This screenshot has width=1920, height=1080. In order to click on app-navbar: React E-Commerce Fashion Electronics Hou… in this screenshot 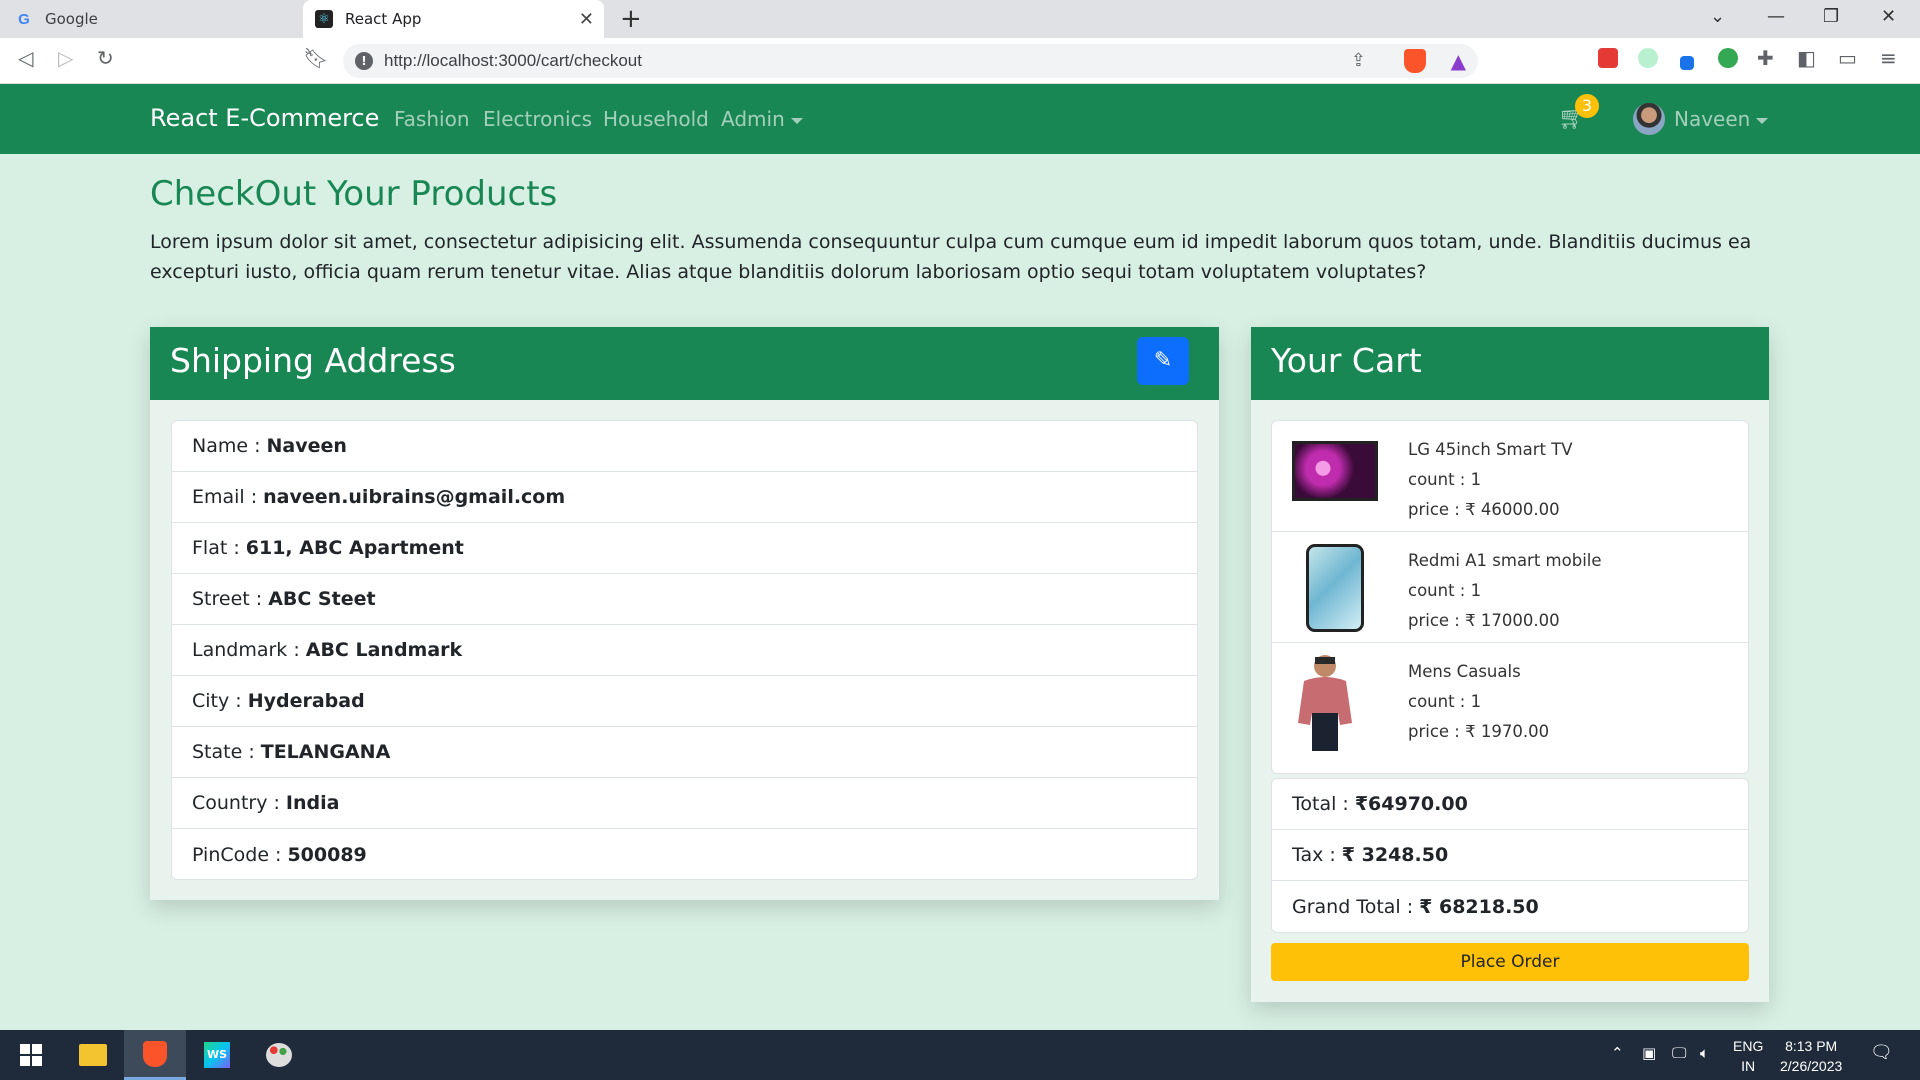, I will do `click(960, 119)`.